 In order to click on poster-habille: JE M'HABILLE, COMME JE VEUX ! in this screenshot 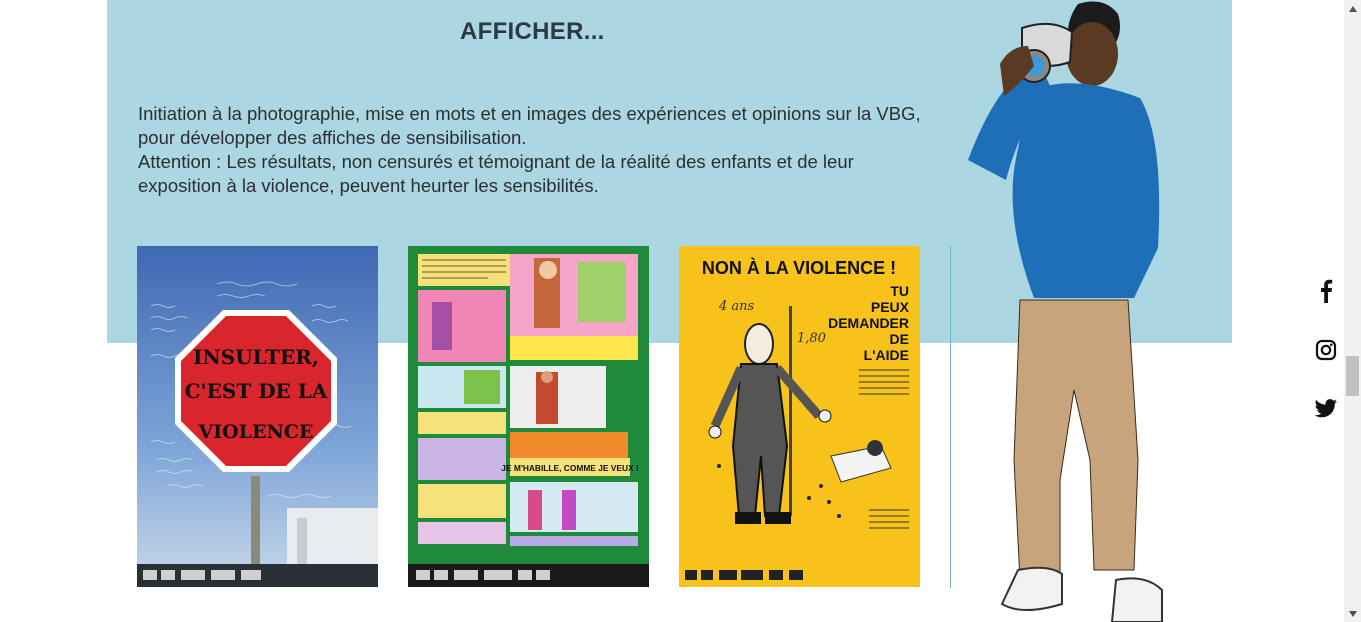, I will do `click(528, 416)`.